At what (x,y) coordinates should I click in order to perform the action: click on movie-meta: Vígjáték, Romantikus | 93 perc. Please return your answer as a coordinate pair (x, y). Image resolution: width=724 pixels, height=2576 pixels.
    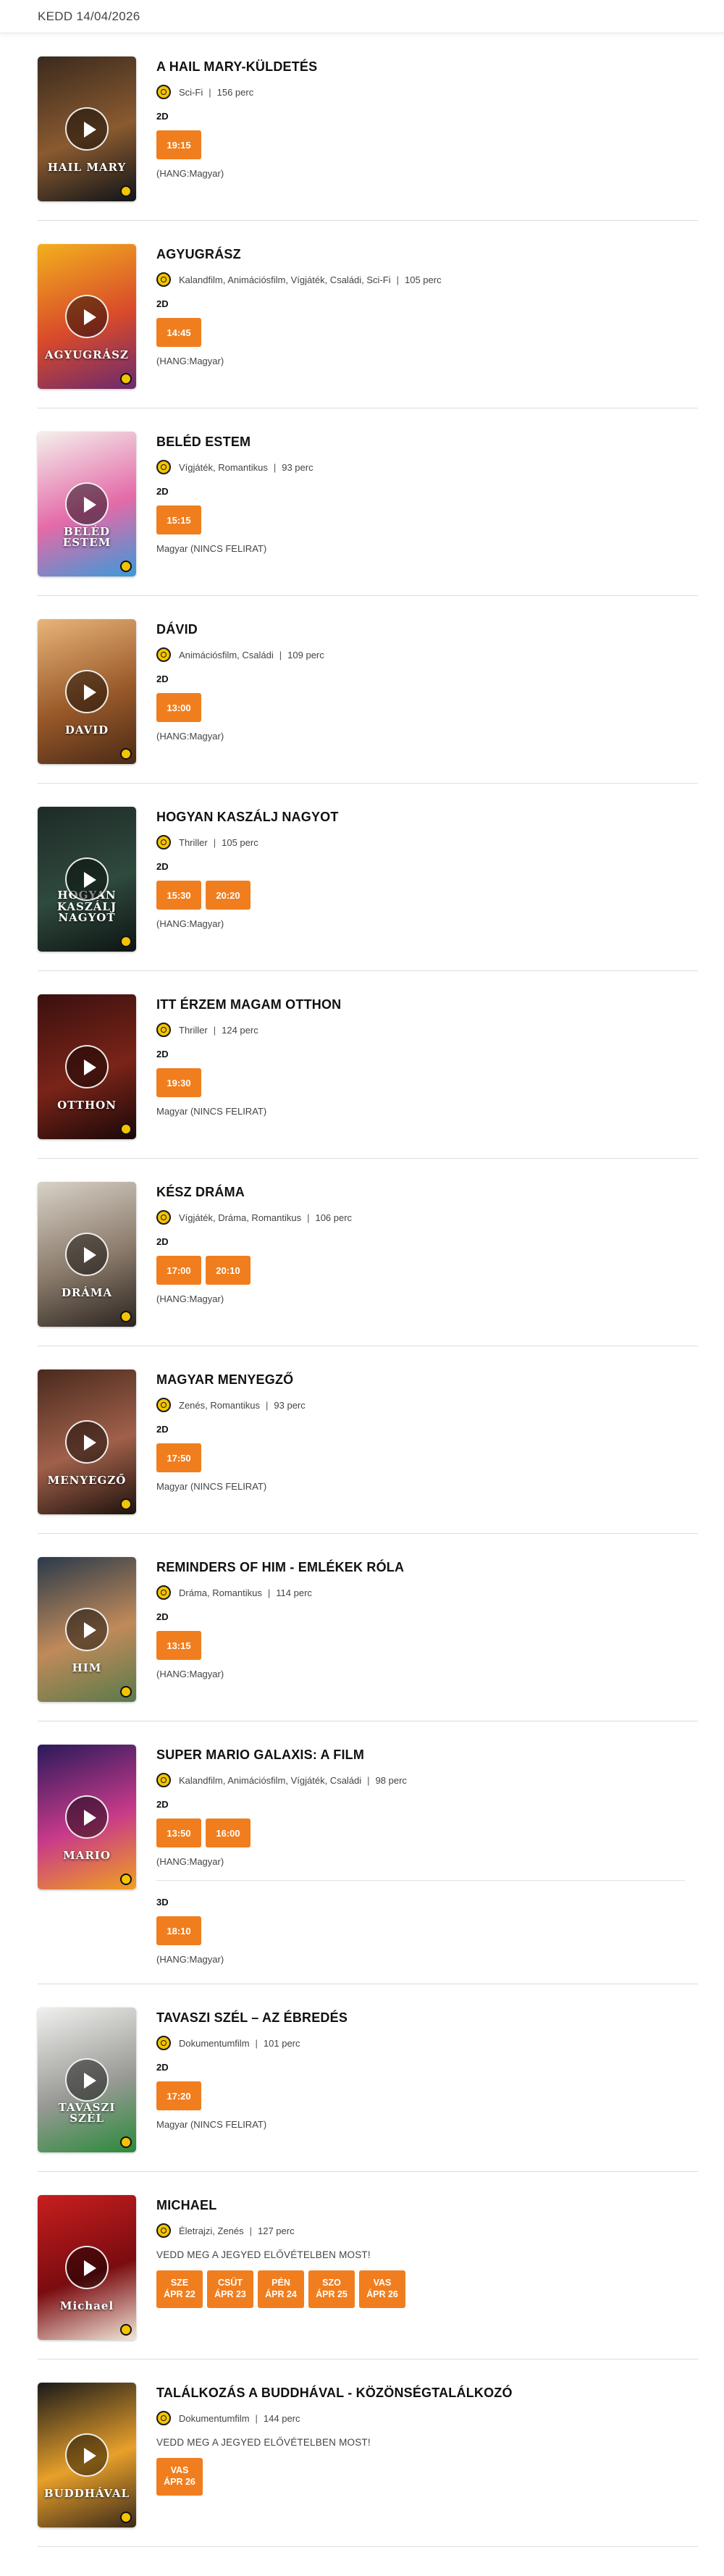
    Looking at the image, I should click on (427, 467).